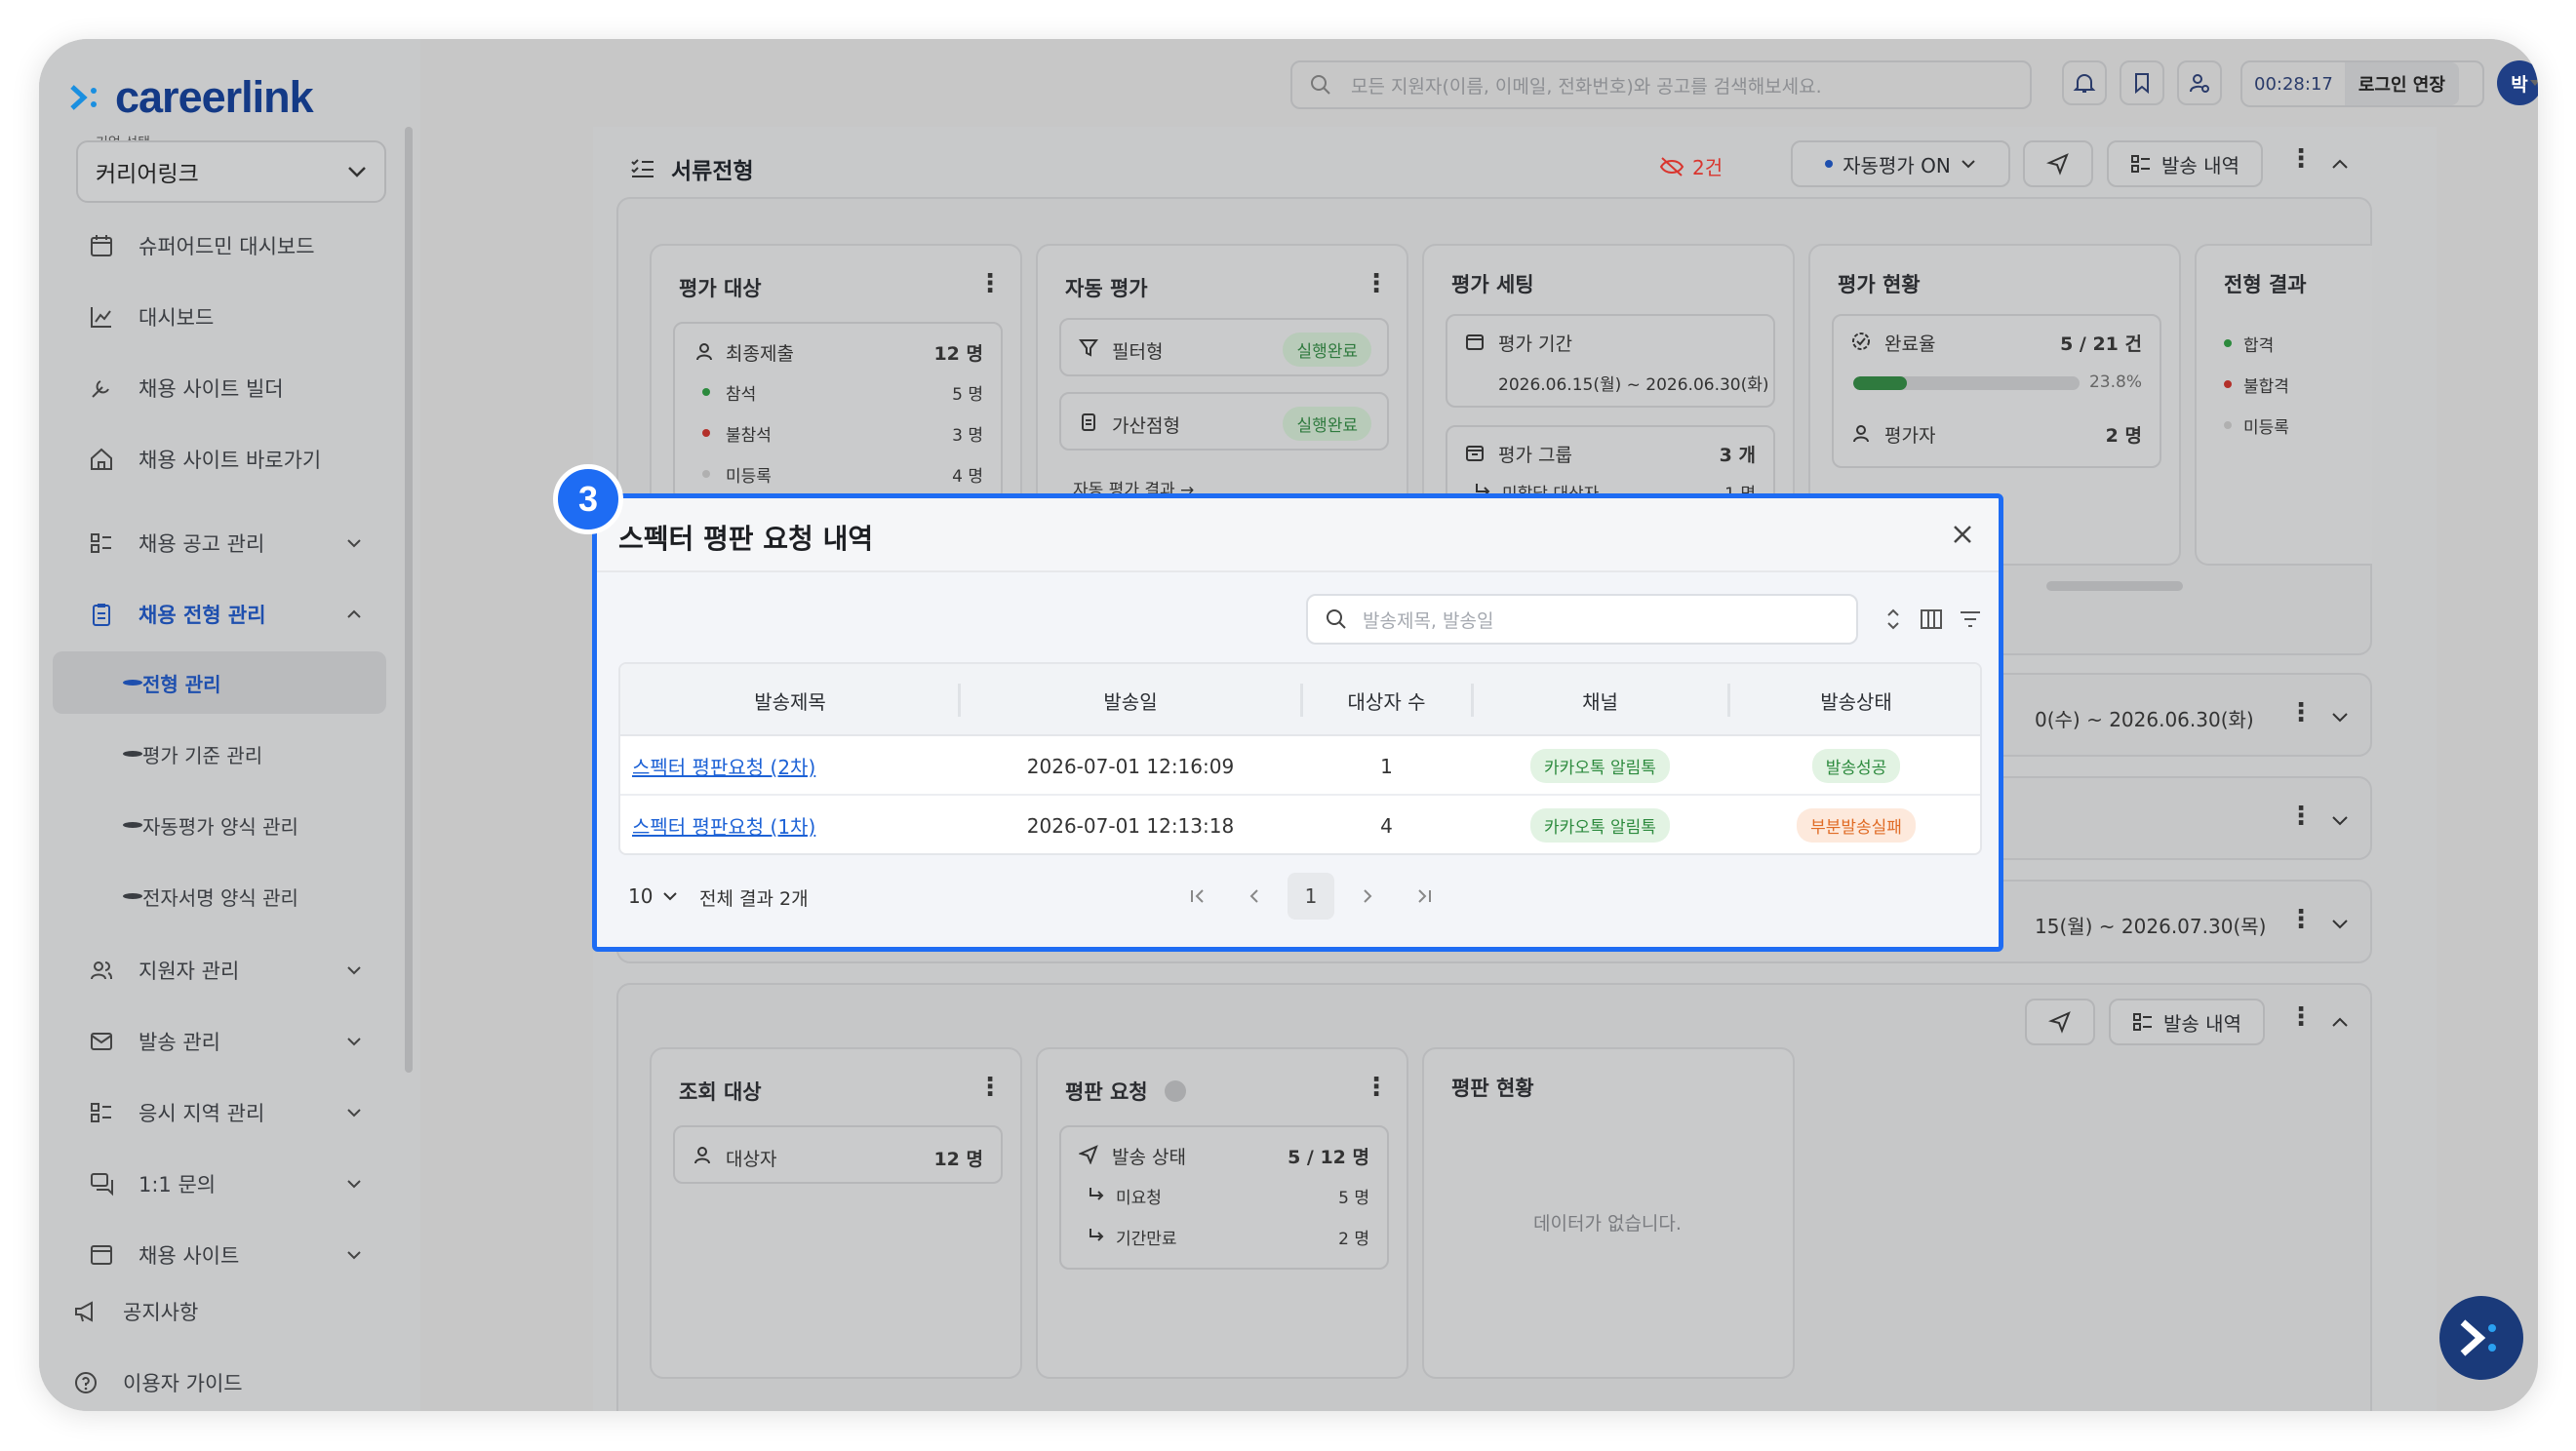  I want to click on card-title: 평가 현황, so click(1879, 284).